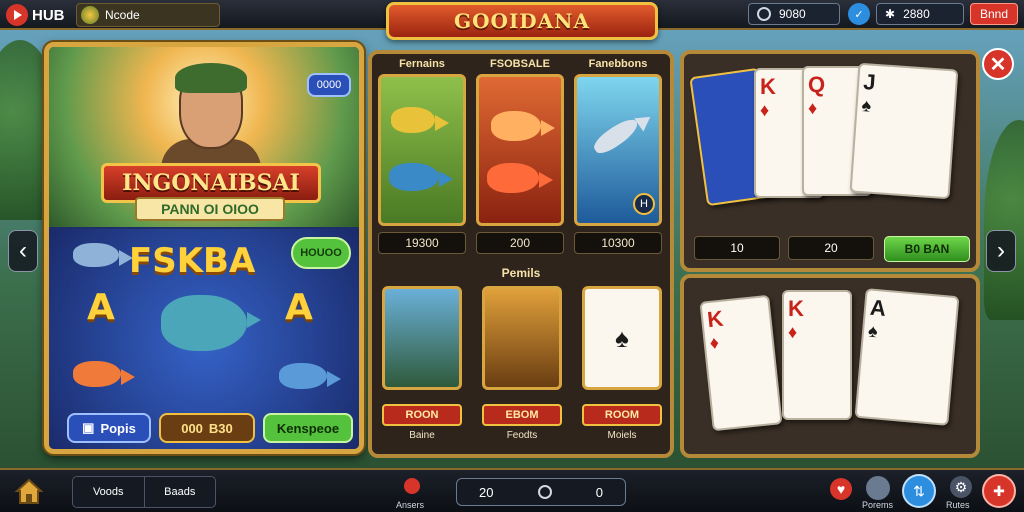 The image size is (1024, 512). I want to click on orange-fish-icon, so click(104, 374).